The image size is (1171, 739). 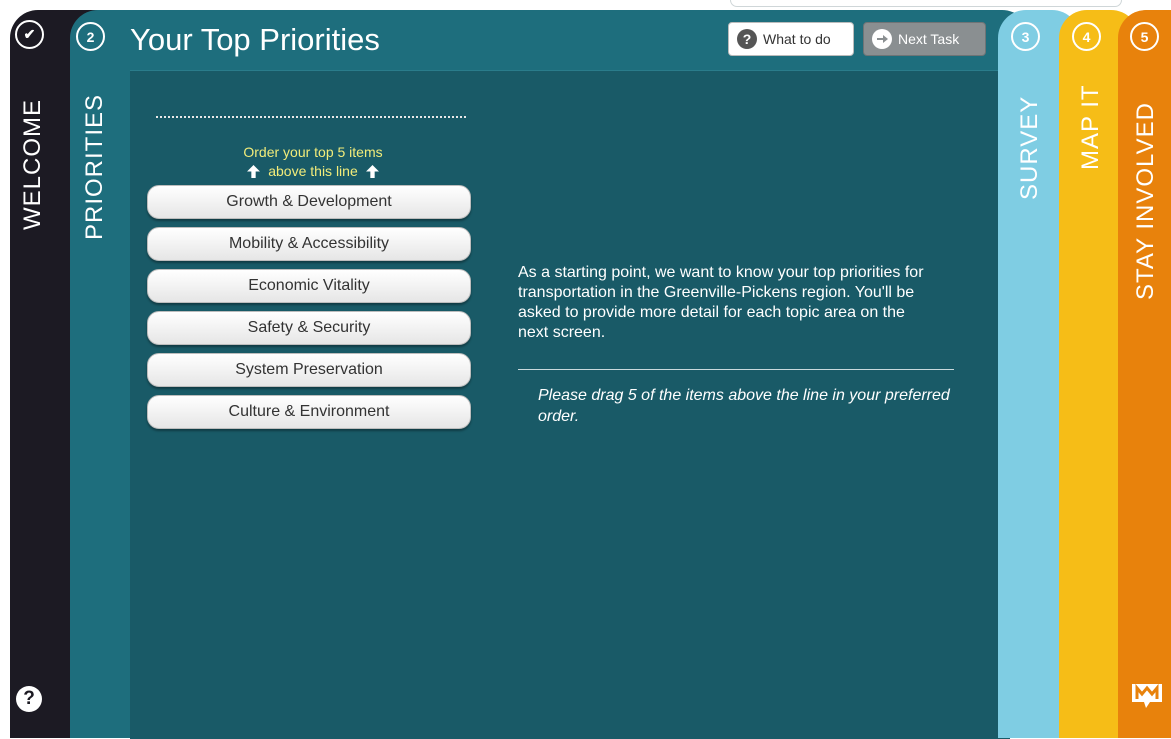 What do you see at coordinates (309, 286) in the screenshot?
I see `priority-item-economic-vitality: Economic Vitality` at bounding box center [309, 286].